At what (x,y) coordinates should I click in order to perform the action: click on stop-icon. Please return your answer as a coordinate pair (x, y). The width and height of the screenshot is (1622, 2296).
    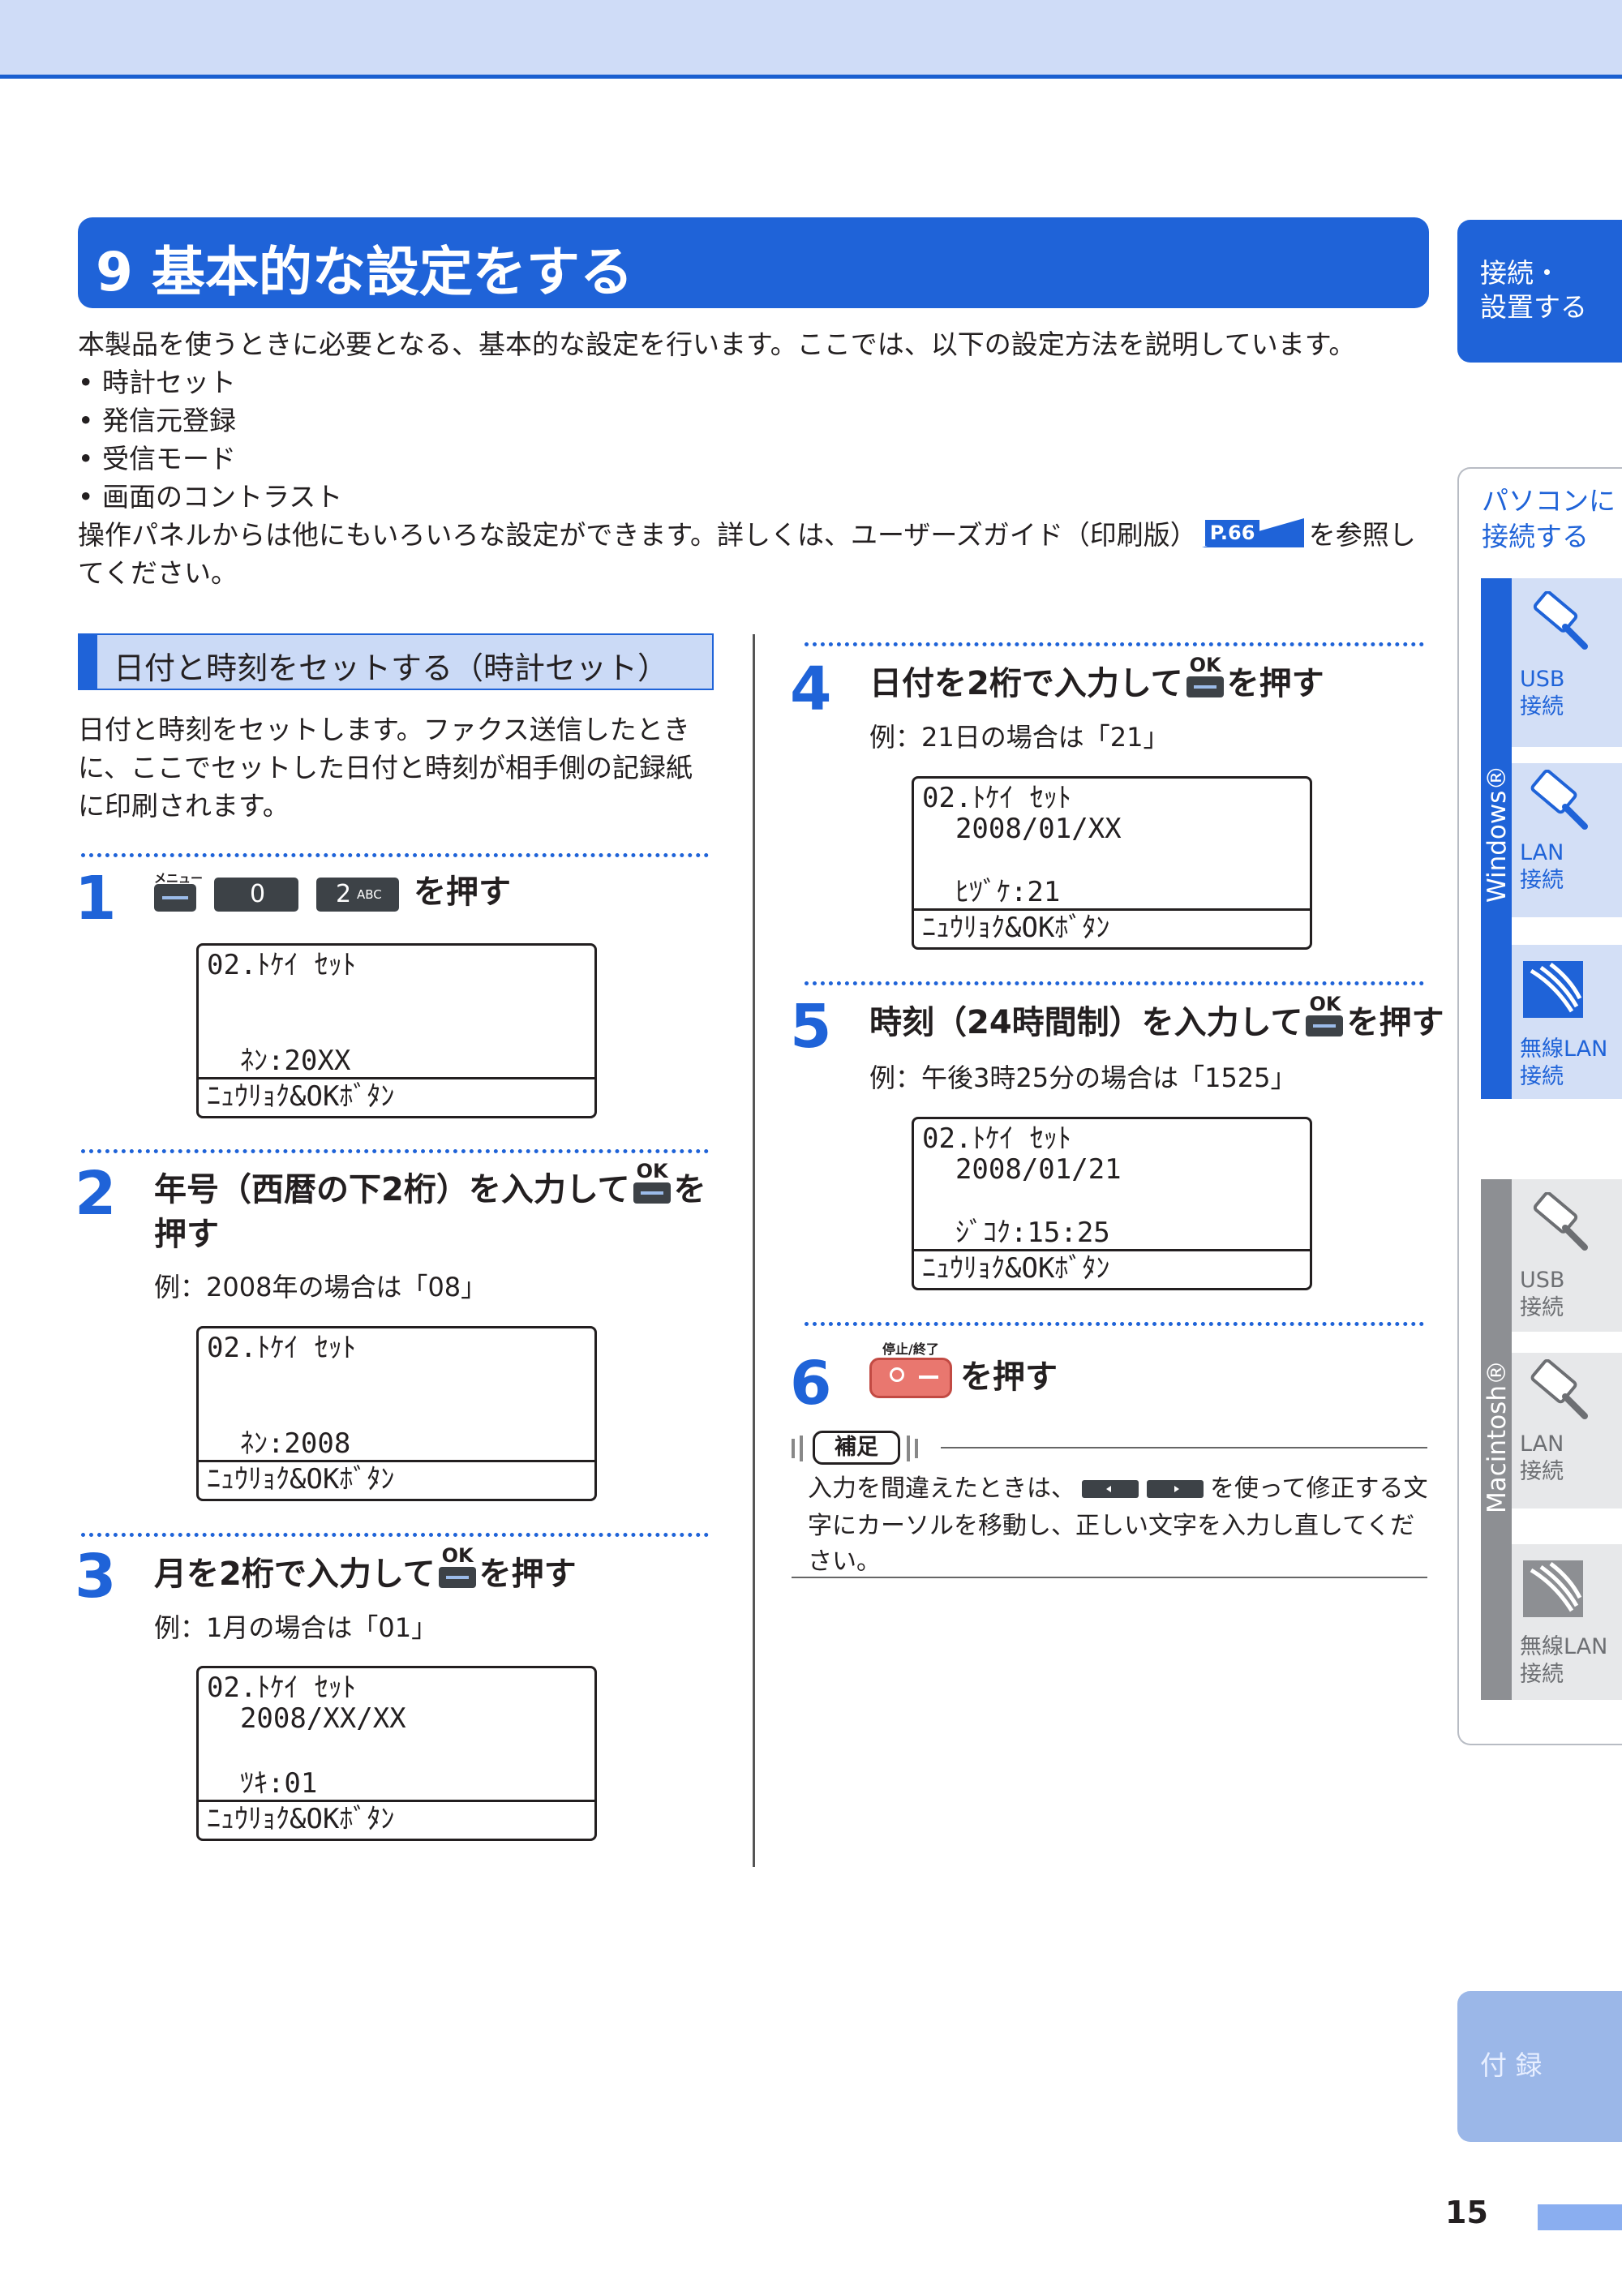
    Looking at the image, I should click on (897, 1374).